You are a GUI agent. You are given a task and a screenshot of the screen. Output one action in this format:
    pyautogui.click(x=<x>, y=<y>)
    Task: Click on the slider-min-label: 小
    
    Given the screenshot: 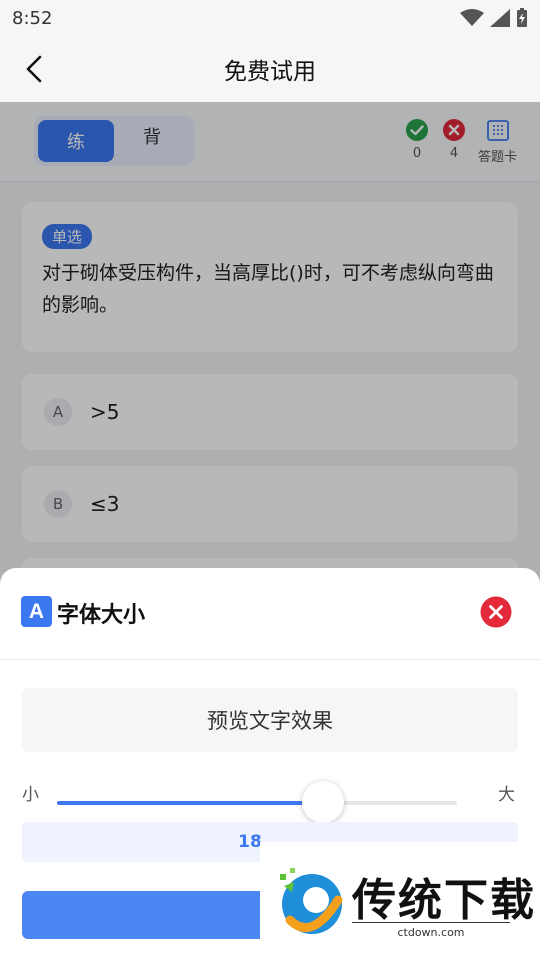 What is the action you would take?
    pyautogui.click(x=30, y=795)
    